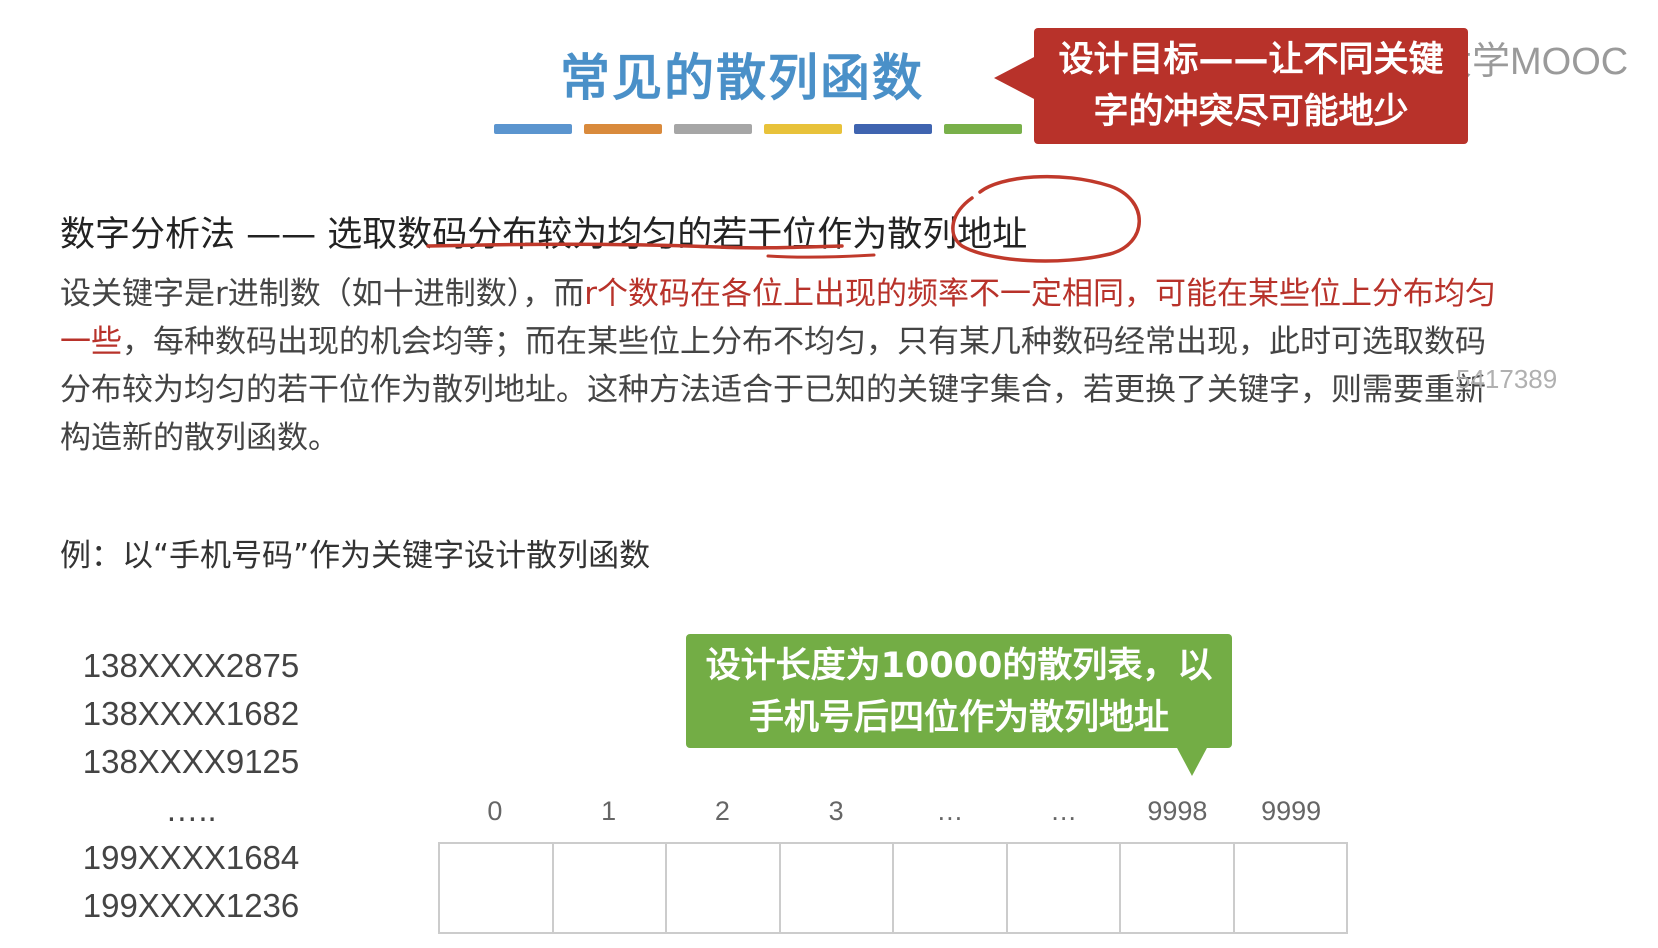 Image resolution: width=1658 pixels, height=948 pixels. What do you see at coordinates (959, 691) in the screenshot?
I see `table-design-callout: 设计长度为10000的散列表，以 手机号后四位作为散列地址` at bounding box center [959, 691].